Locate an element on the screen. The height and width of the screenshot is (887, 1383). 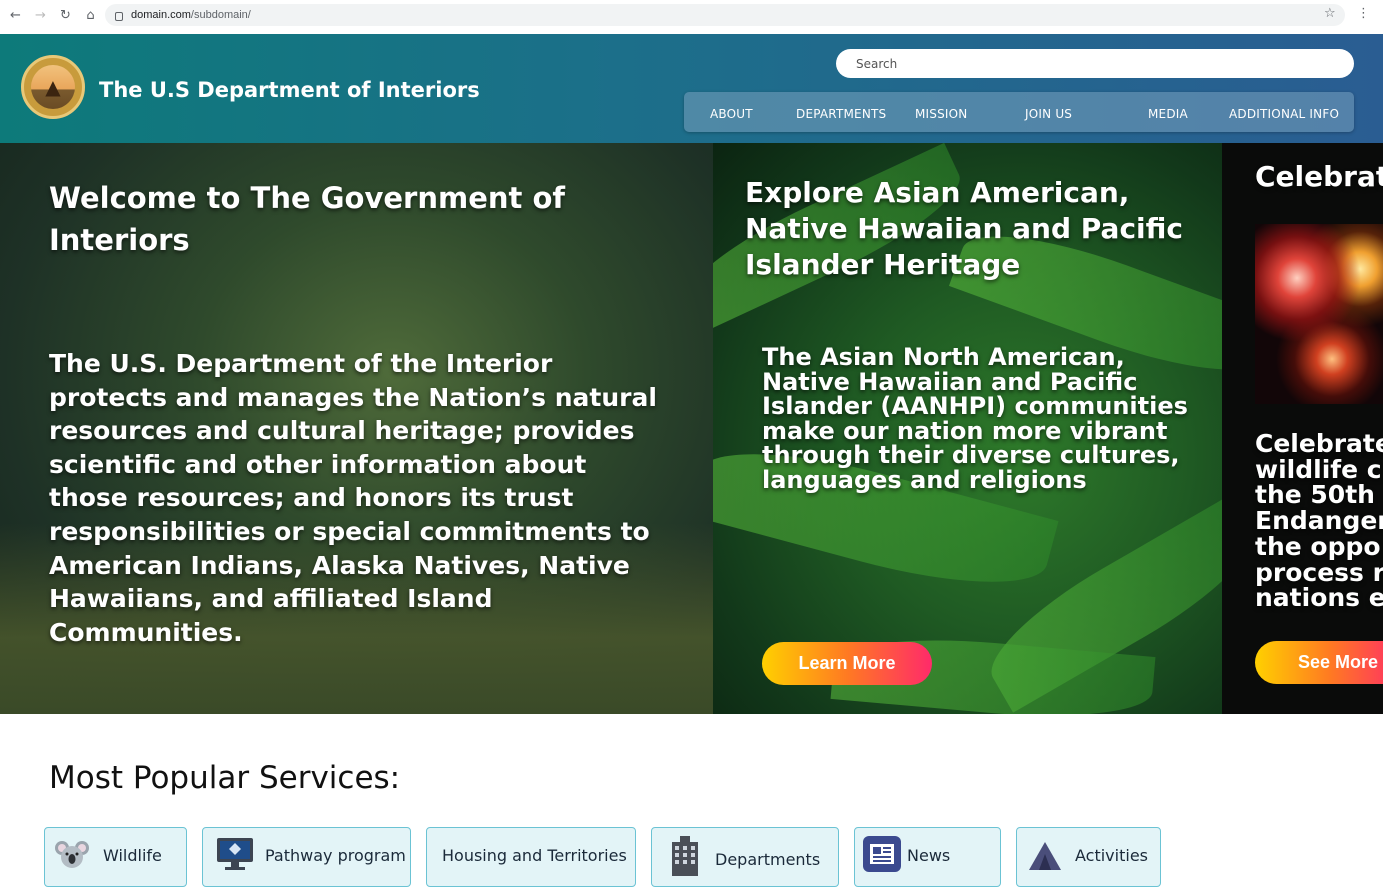
hero-welcome-title: Welcome to The Government of Interiors is located at coordinates (307, 219).